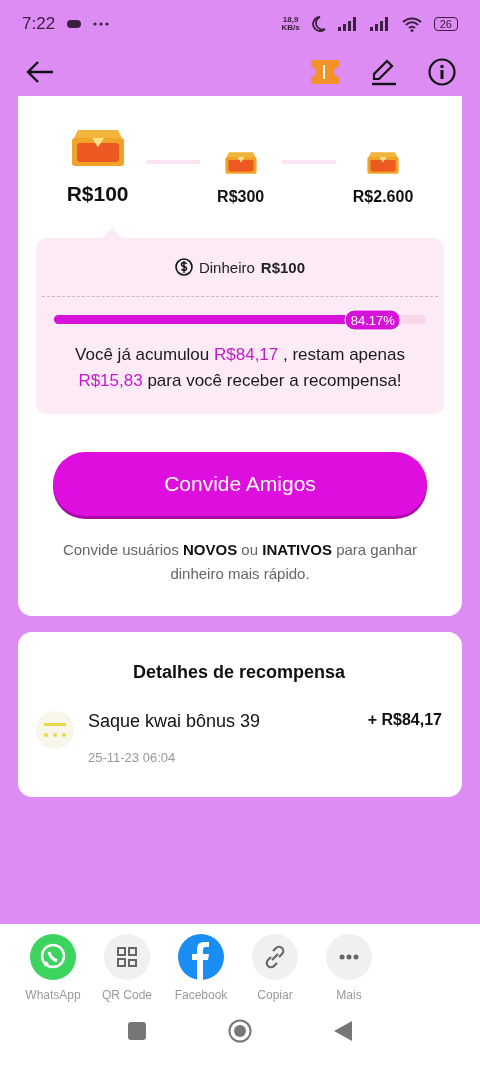 The height and width of the screenshot is (1066, 480). What do you see at coordinates (383, 197) in the screenshot?
I see `tier-amount: R$2.600` at bounding box center [383, 197].